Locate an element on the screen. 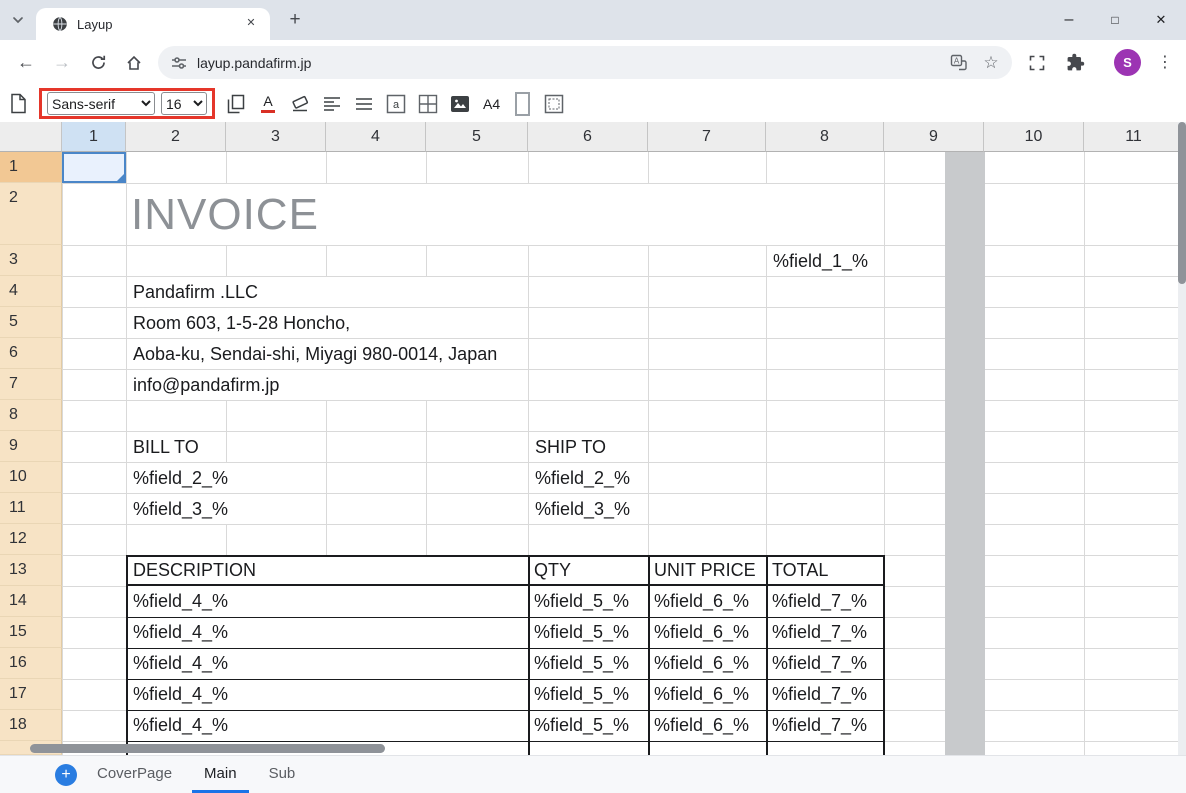  tab-close-icon: ✕ is located at coordinates (251, 24).